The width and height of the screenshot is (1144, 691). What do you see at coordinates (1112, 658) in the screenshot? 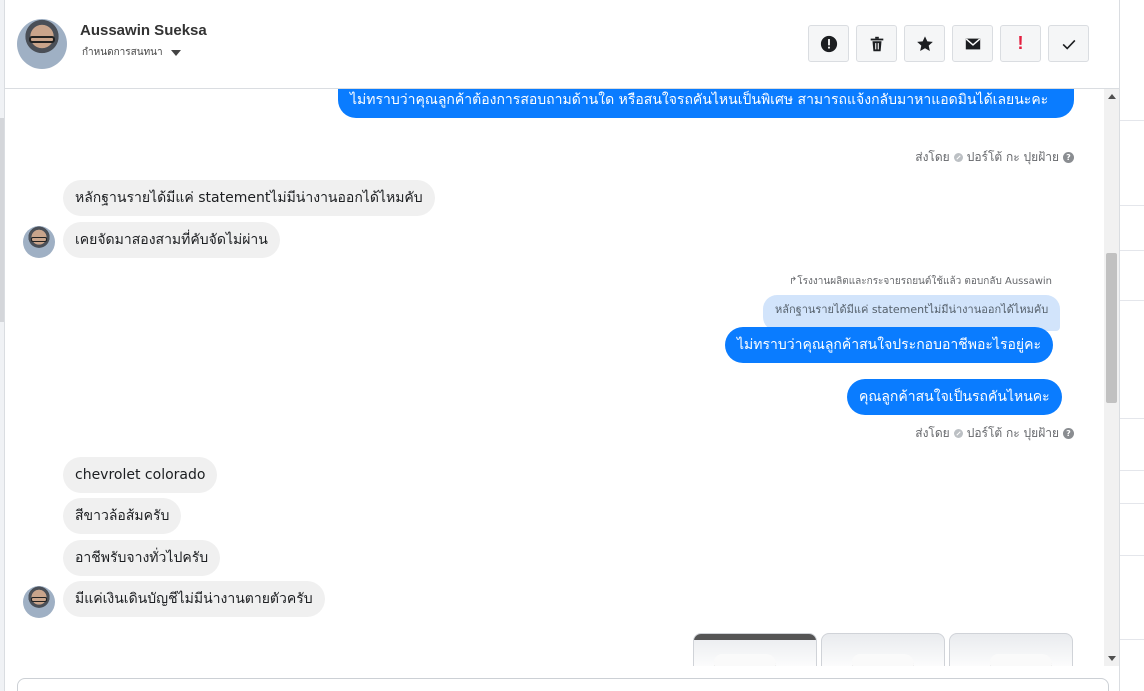
I see `scroll-down-arrow-icon` at bounding box center [1112, 658].